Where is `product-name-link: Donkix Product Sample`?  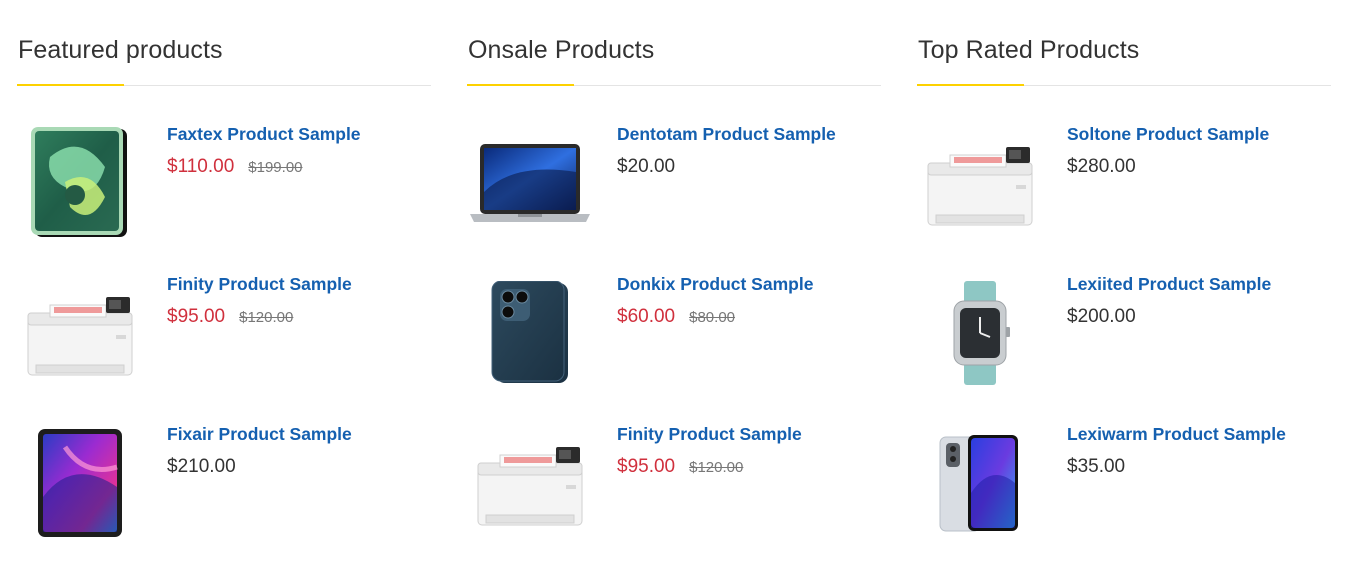
product-name-link: Donkix Product Sample is located at coordinates (715, 284).